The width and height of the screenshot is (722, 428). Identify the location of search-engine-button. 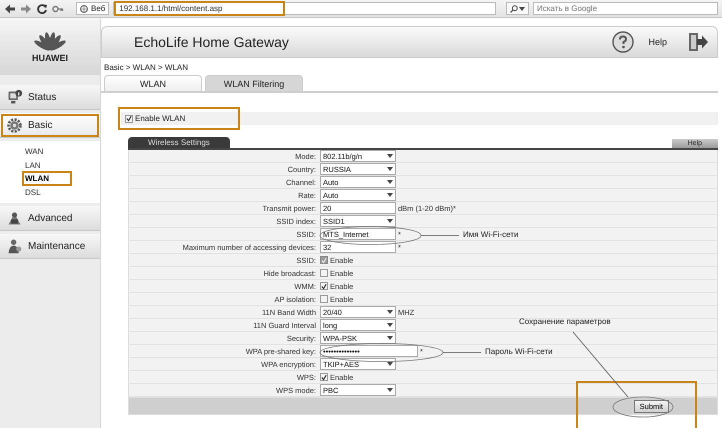
(517, 8).